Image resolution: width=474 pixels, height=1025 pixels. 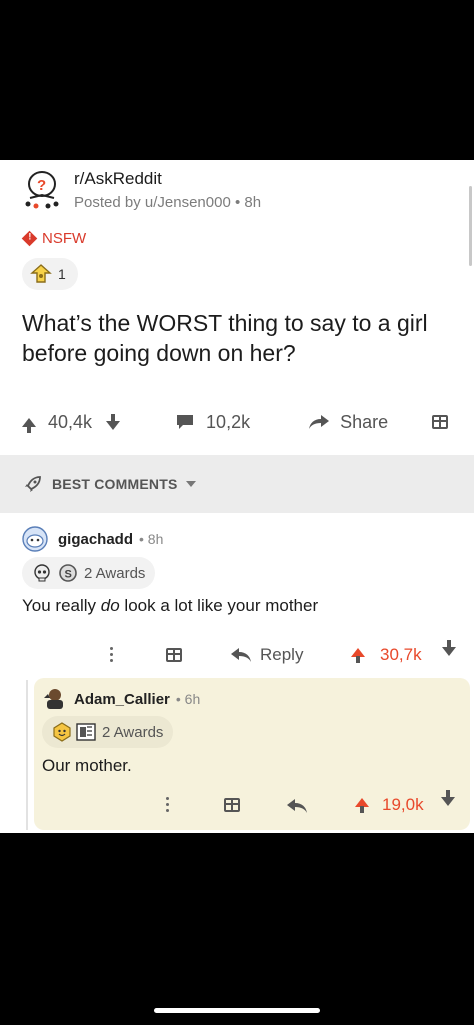 What do you see at coordinates (282, 654) in the screenshot?
I see `reply-label: Reply` at bounding box center [282, 654].